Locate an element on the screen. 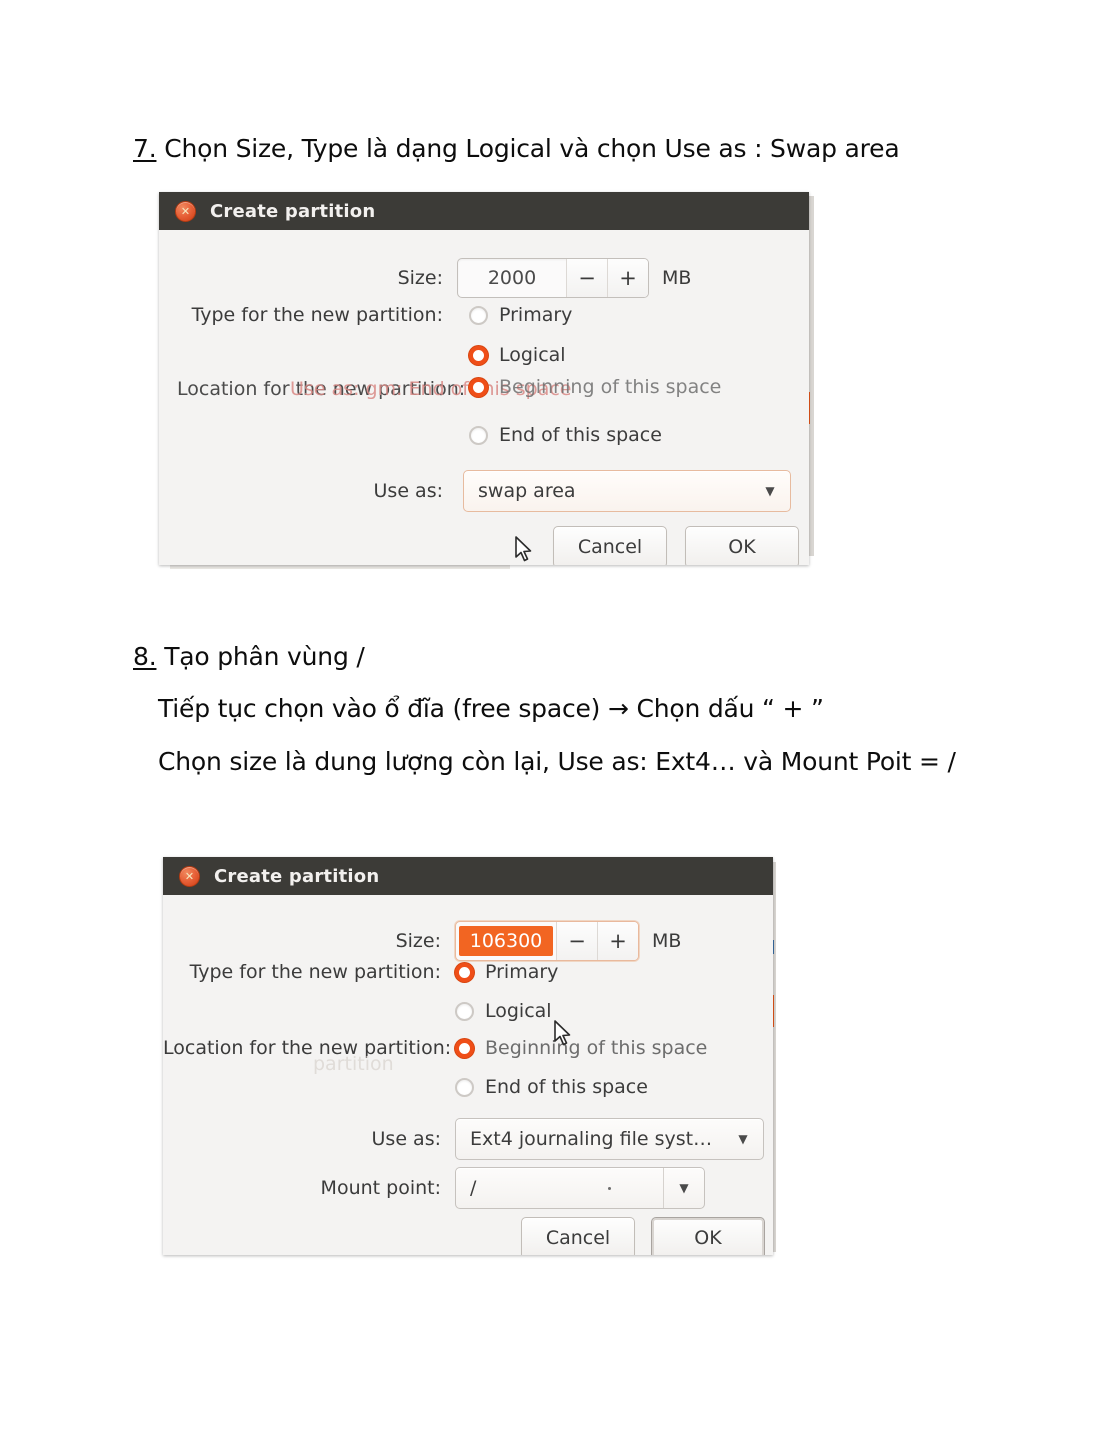 Image resolution: width=1105 pixels, height=1430 pixels. mount-point-label: Mount point: is located at coordinates (380, 1188).